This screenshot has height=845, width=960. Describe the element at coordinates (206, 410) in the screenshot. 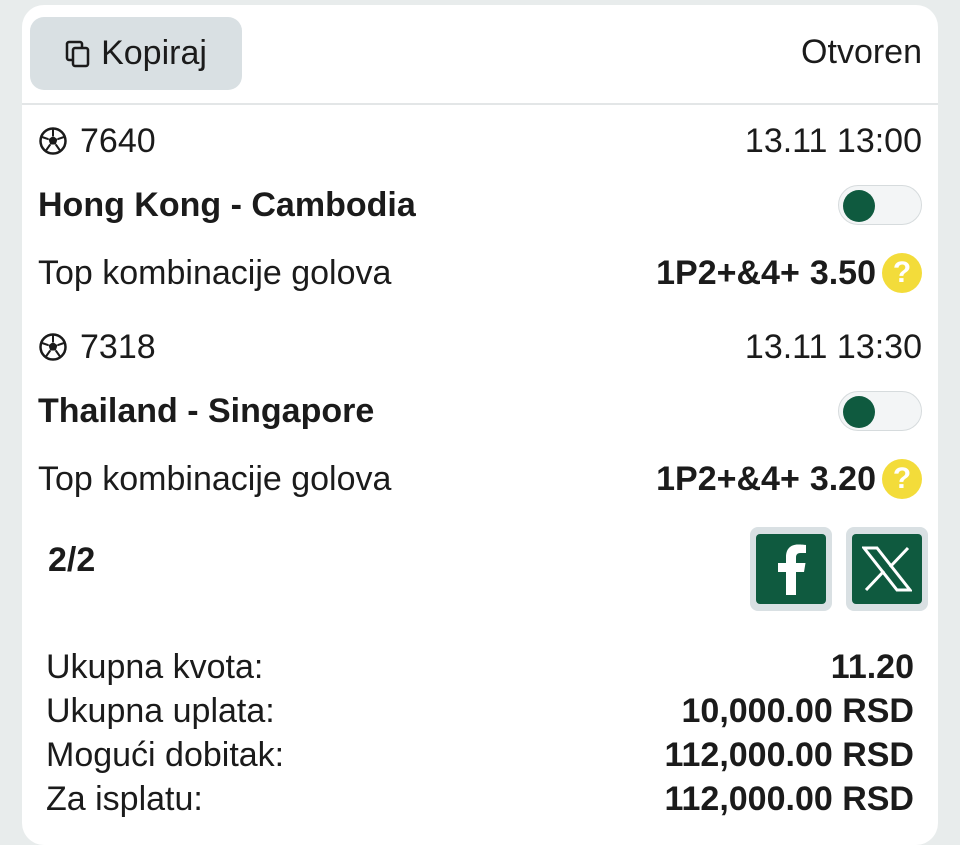

I see `match-teams: Thailand - Singapore` at that location.